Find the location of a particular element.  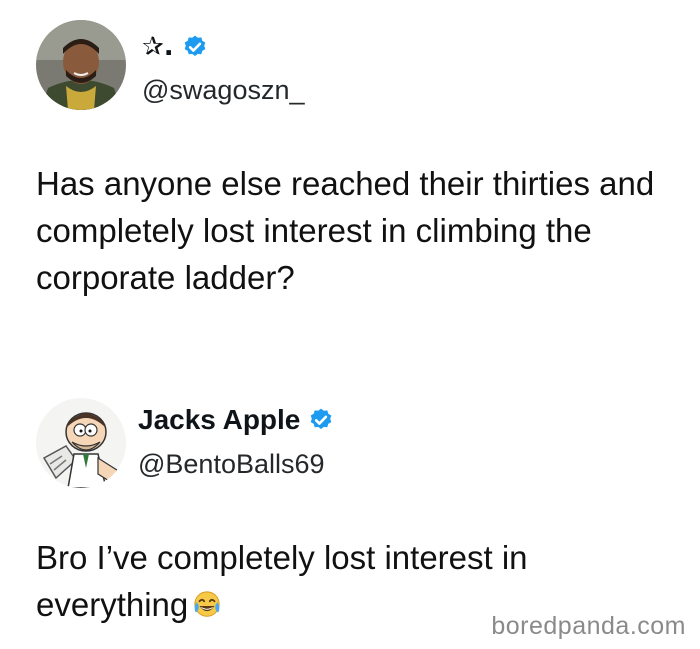

display-name: Jacks Apple is located at coordinates (219, 420).